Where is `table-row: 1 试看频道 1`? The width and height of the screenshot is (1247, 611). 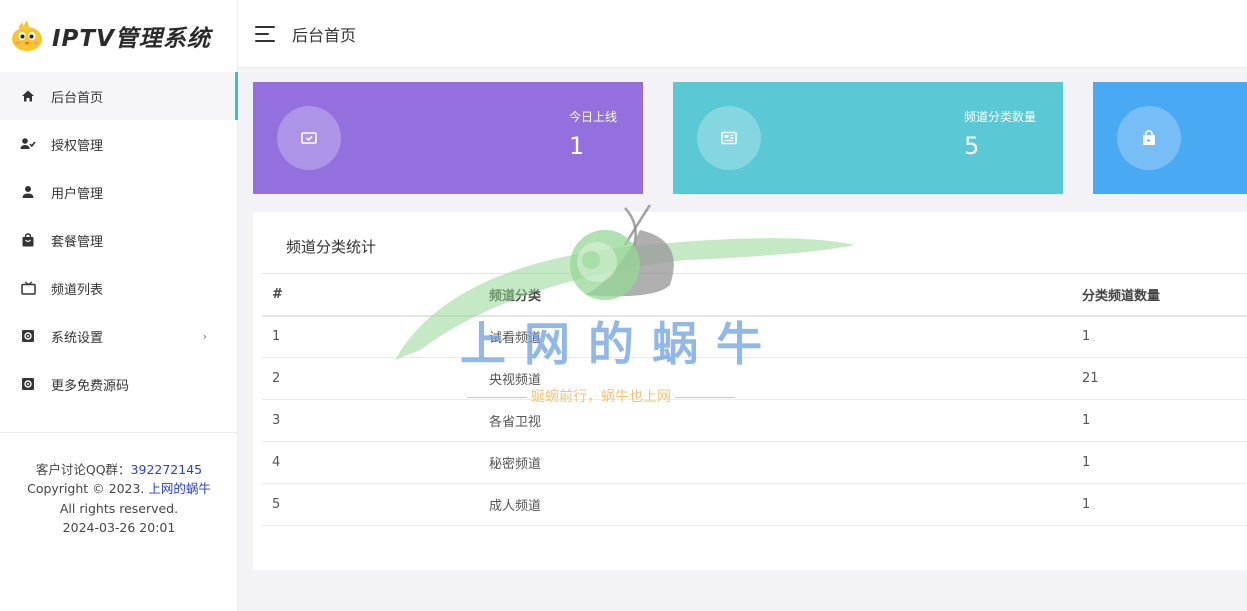
table-row: 1 试看频道 1 is located at coordinates (754, 336).